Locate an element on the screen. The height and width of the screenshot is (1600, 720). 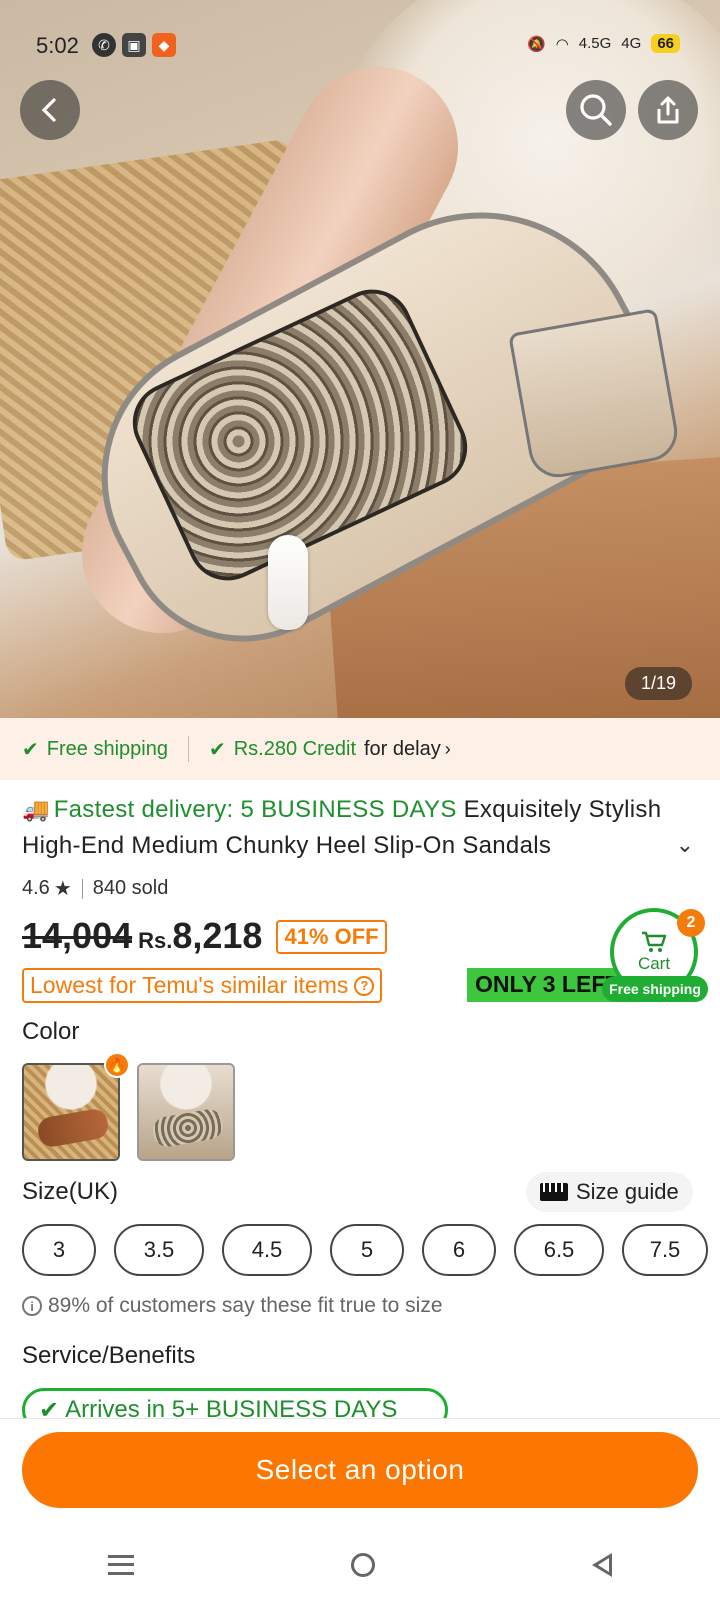
size-option: 5 is located at coordinates (367, 1250).